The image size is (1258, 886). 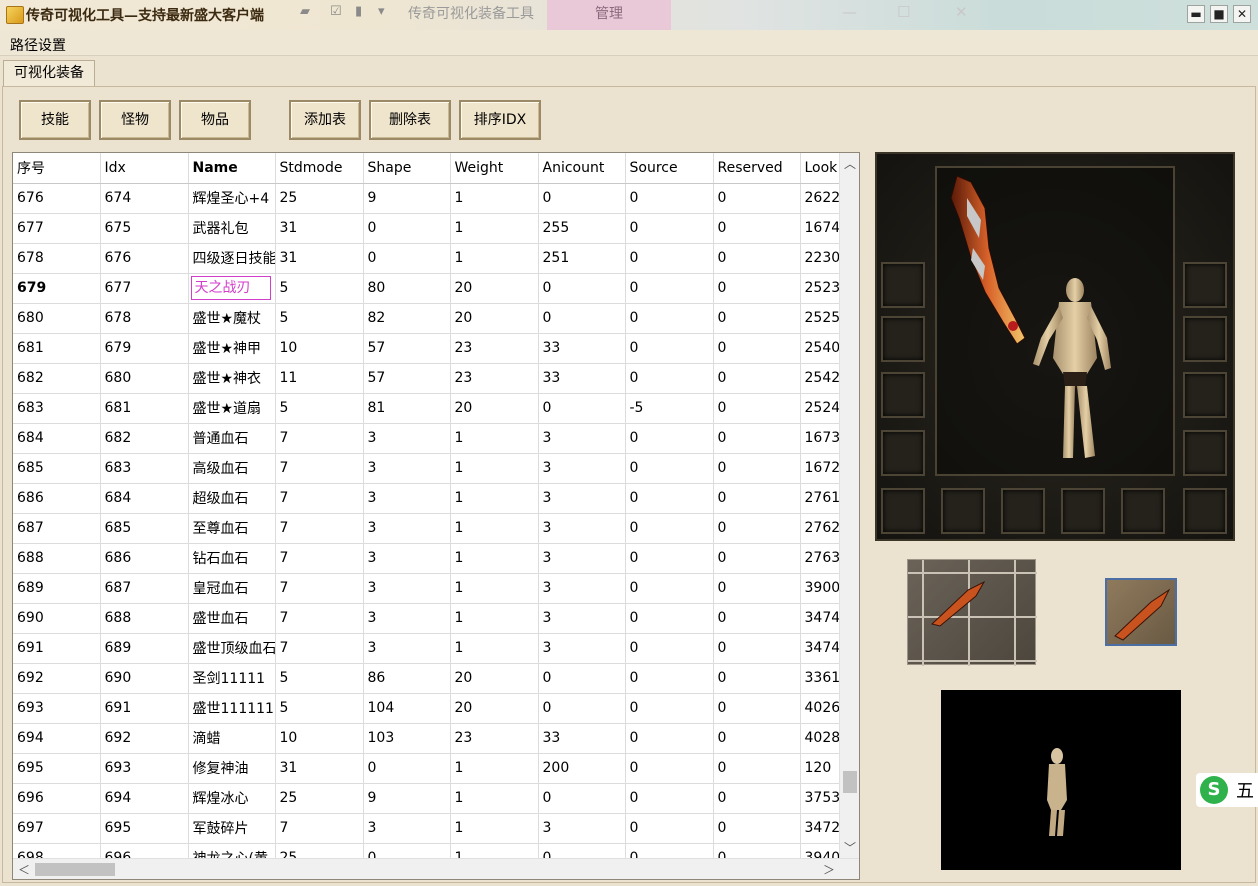 I want to click on table-cell: 683, so click(x=144, y=468).